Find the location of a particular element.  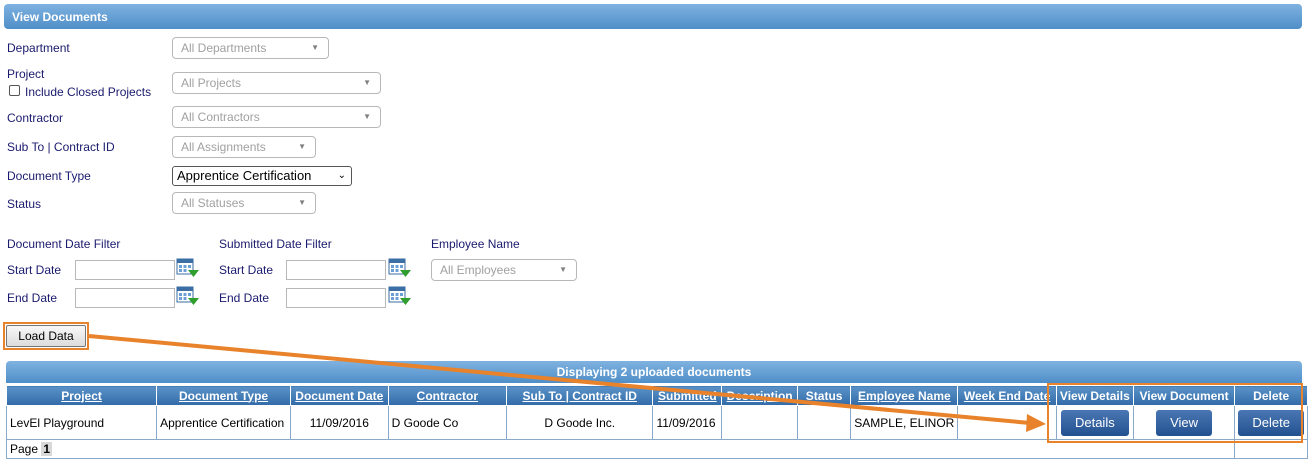

col-header-employee-name: Employee Name is located at coordinates (904, 395).